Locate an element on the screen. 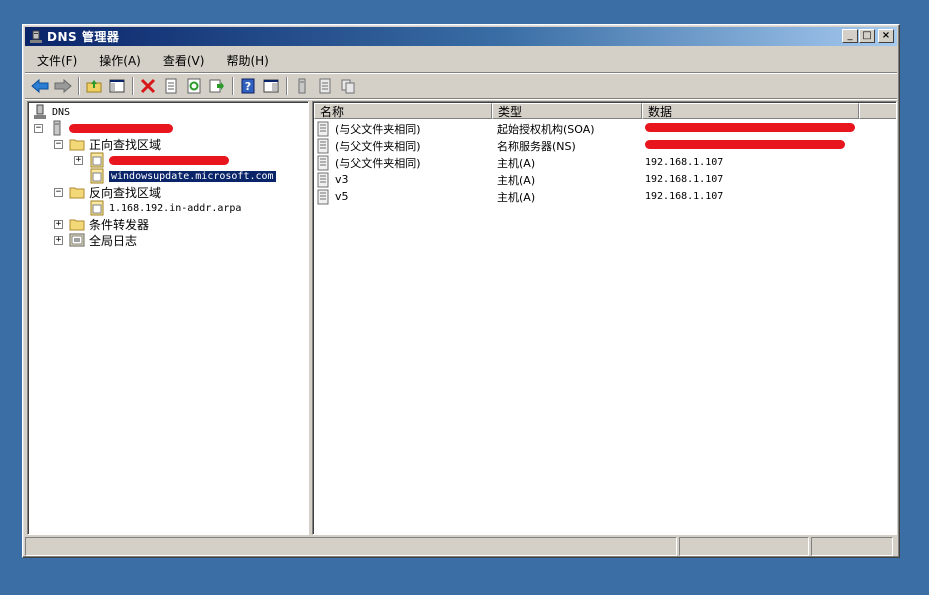  status-panel-right is located at coordinates (852, 546).